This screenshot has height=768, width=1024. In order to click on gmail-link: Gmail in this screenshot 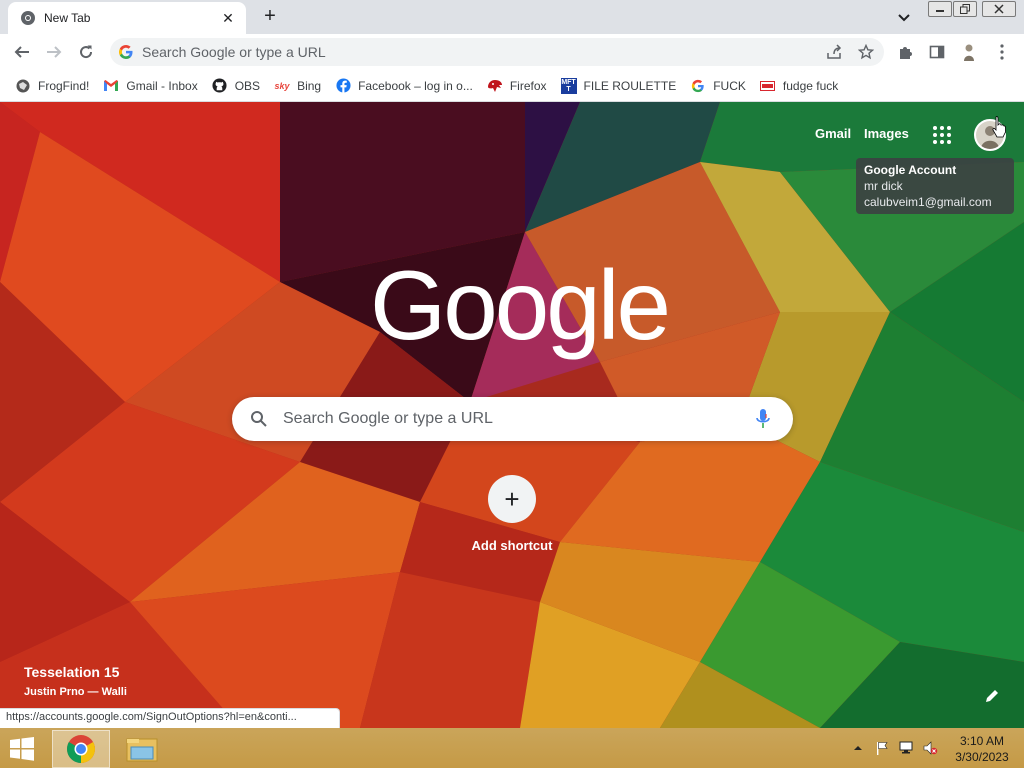, I will do `click(833, 133)`.